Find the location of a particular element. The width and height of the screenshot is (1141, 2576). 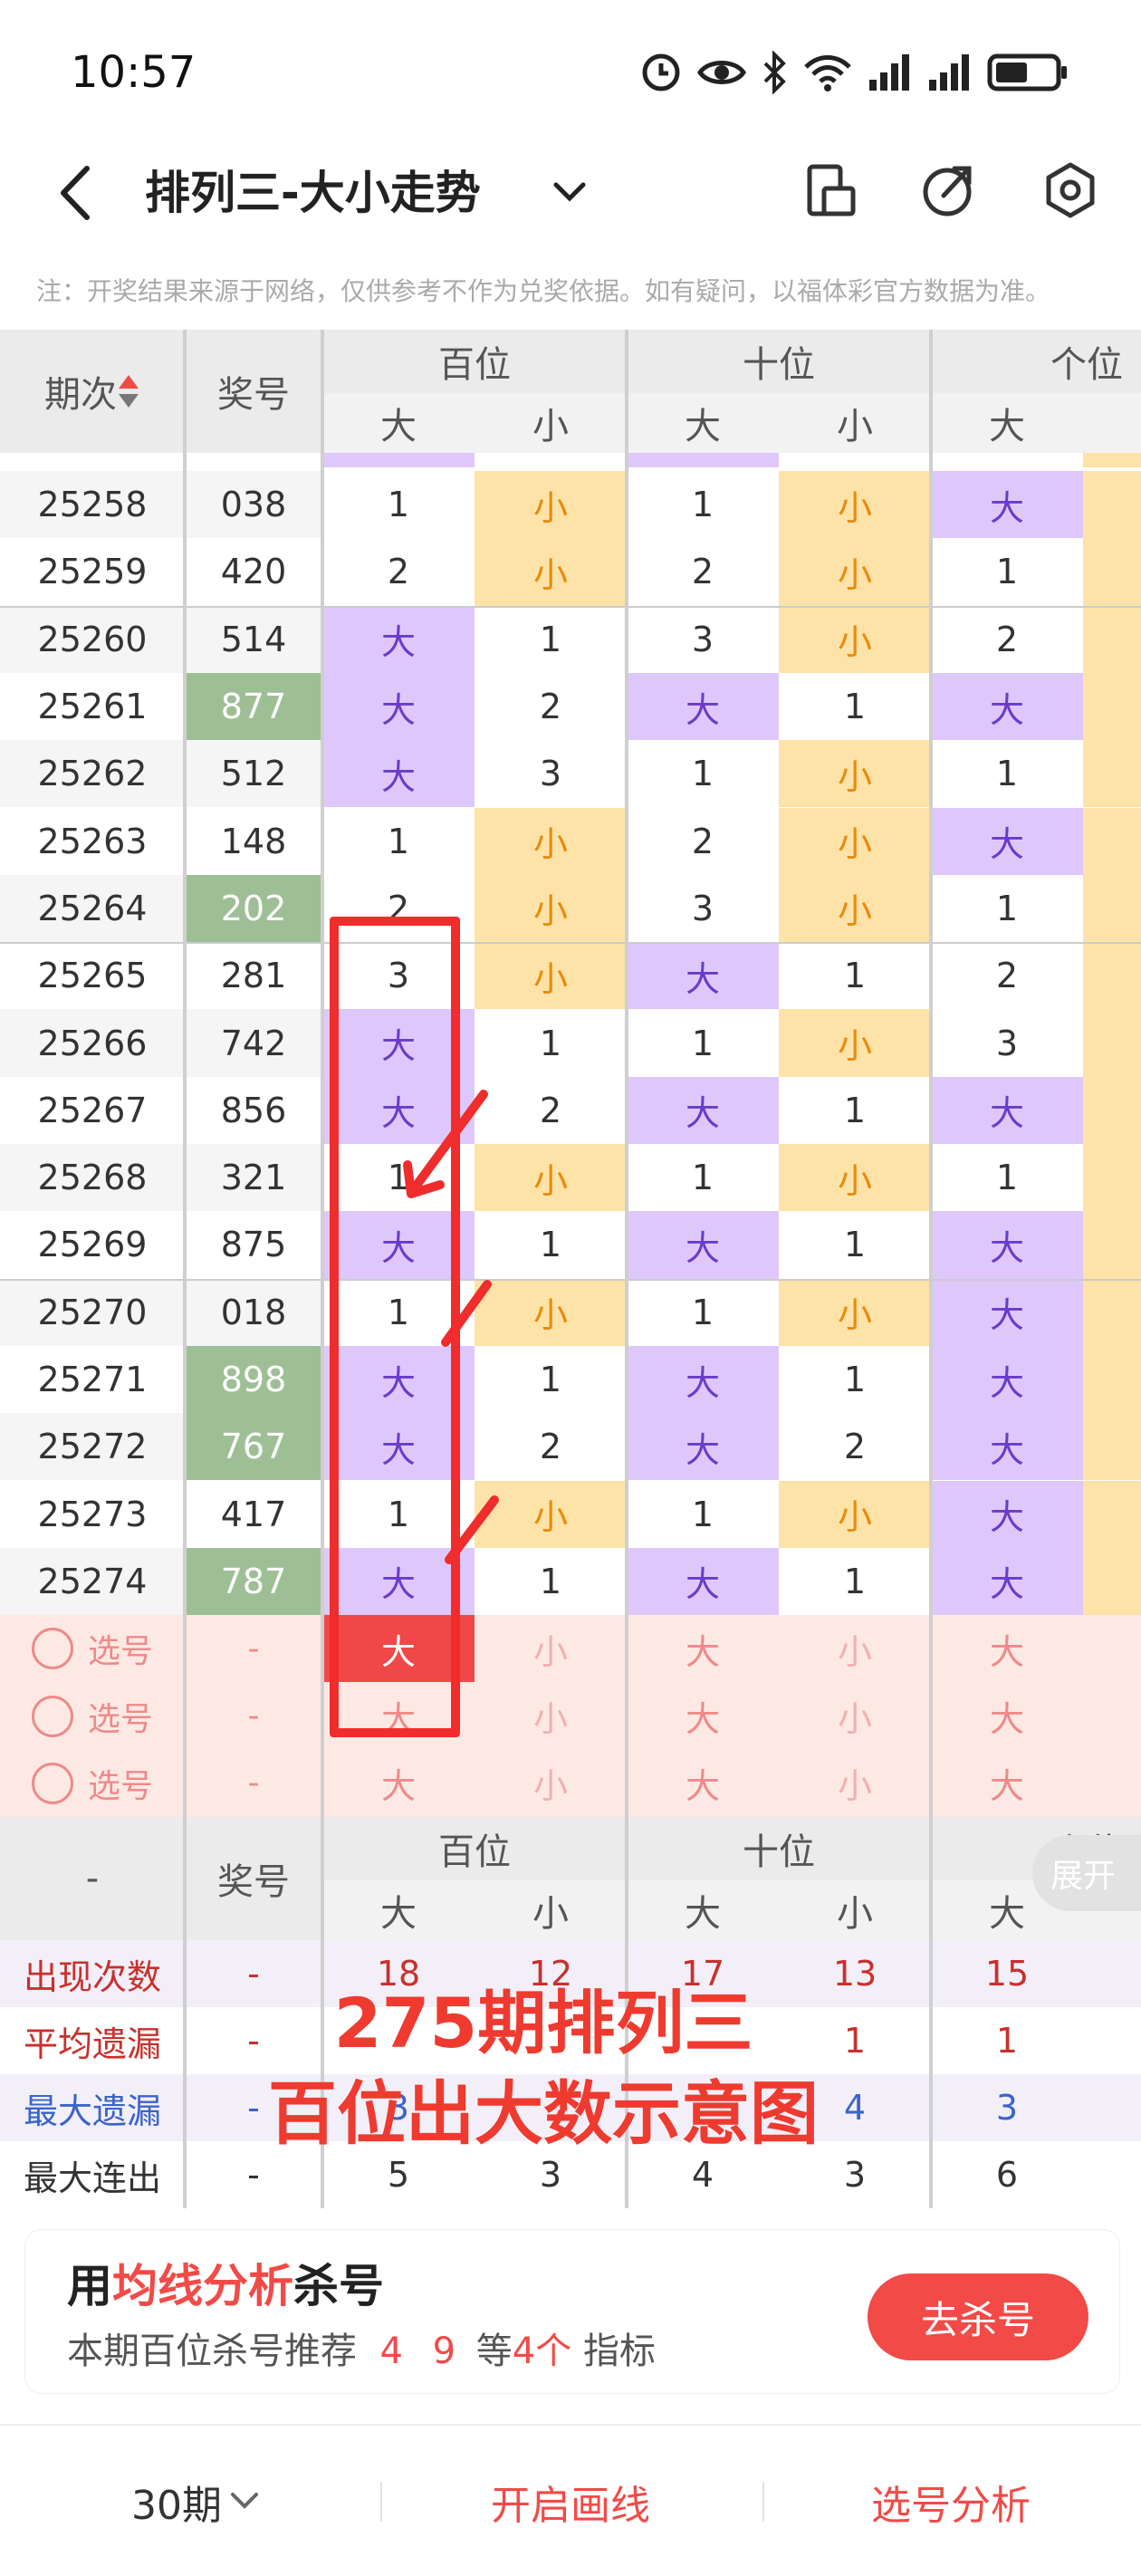

picker-overflow is located at coordinates (1112, 1783).